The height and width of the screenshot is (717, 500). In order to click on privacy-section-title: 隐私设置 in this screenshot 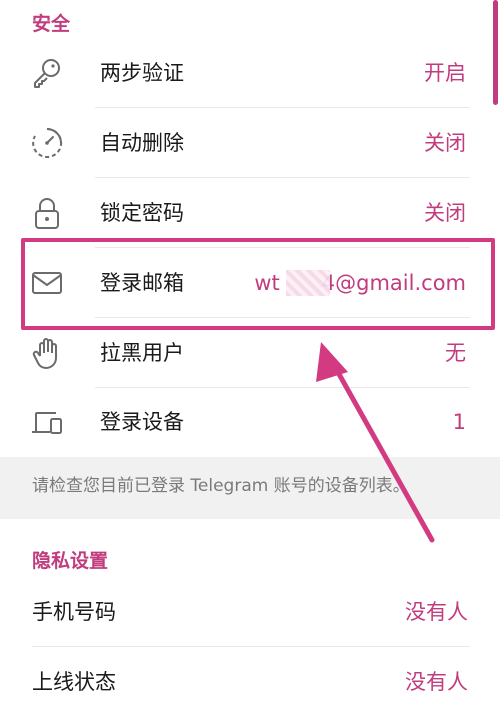, I will do `click(70, 561)`.